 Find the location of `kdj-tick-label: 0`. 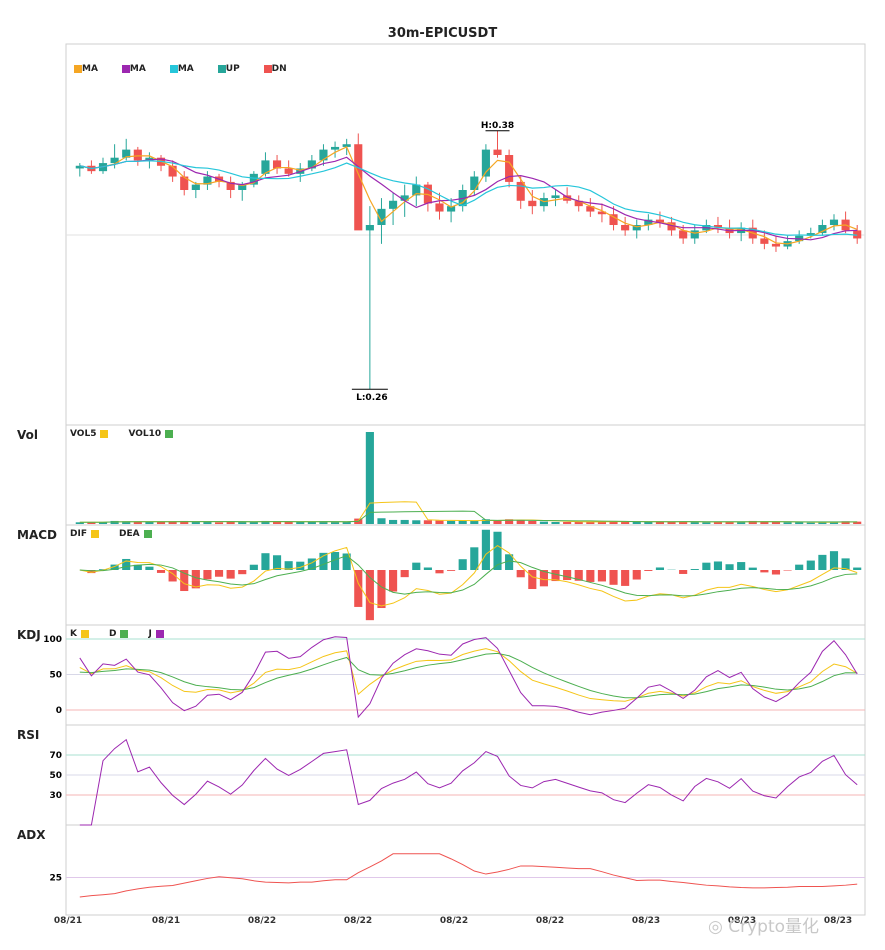

kdj-tick-label: 0 is located at coordinates (59, 711).